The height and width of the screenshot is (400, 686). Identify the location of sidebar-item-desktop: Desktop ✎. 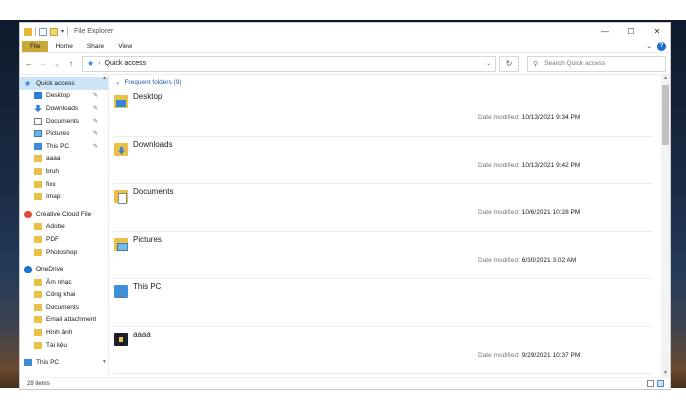
(64, 96).